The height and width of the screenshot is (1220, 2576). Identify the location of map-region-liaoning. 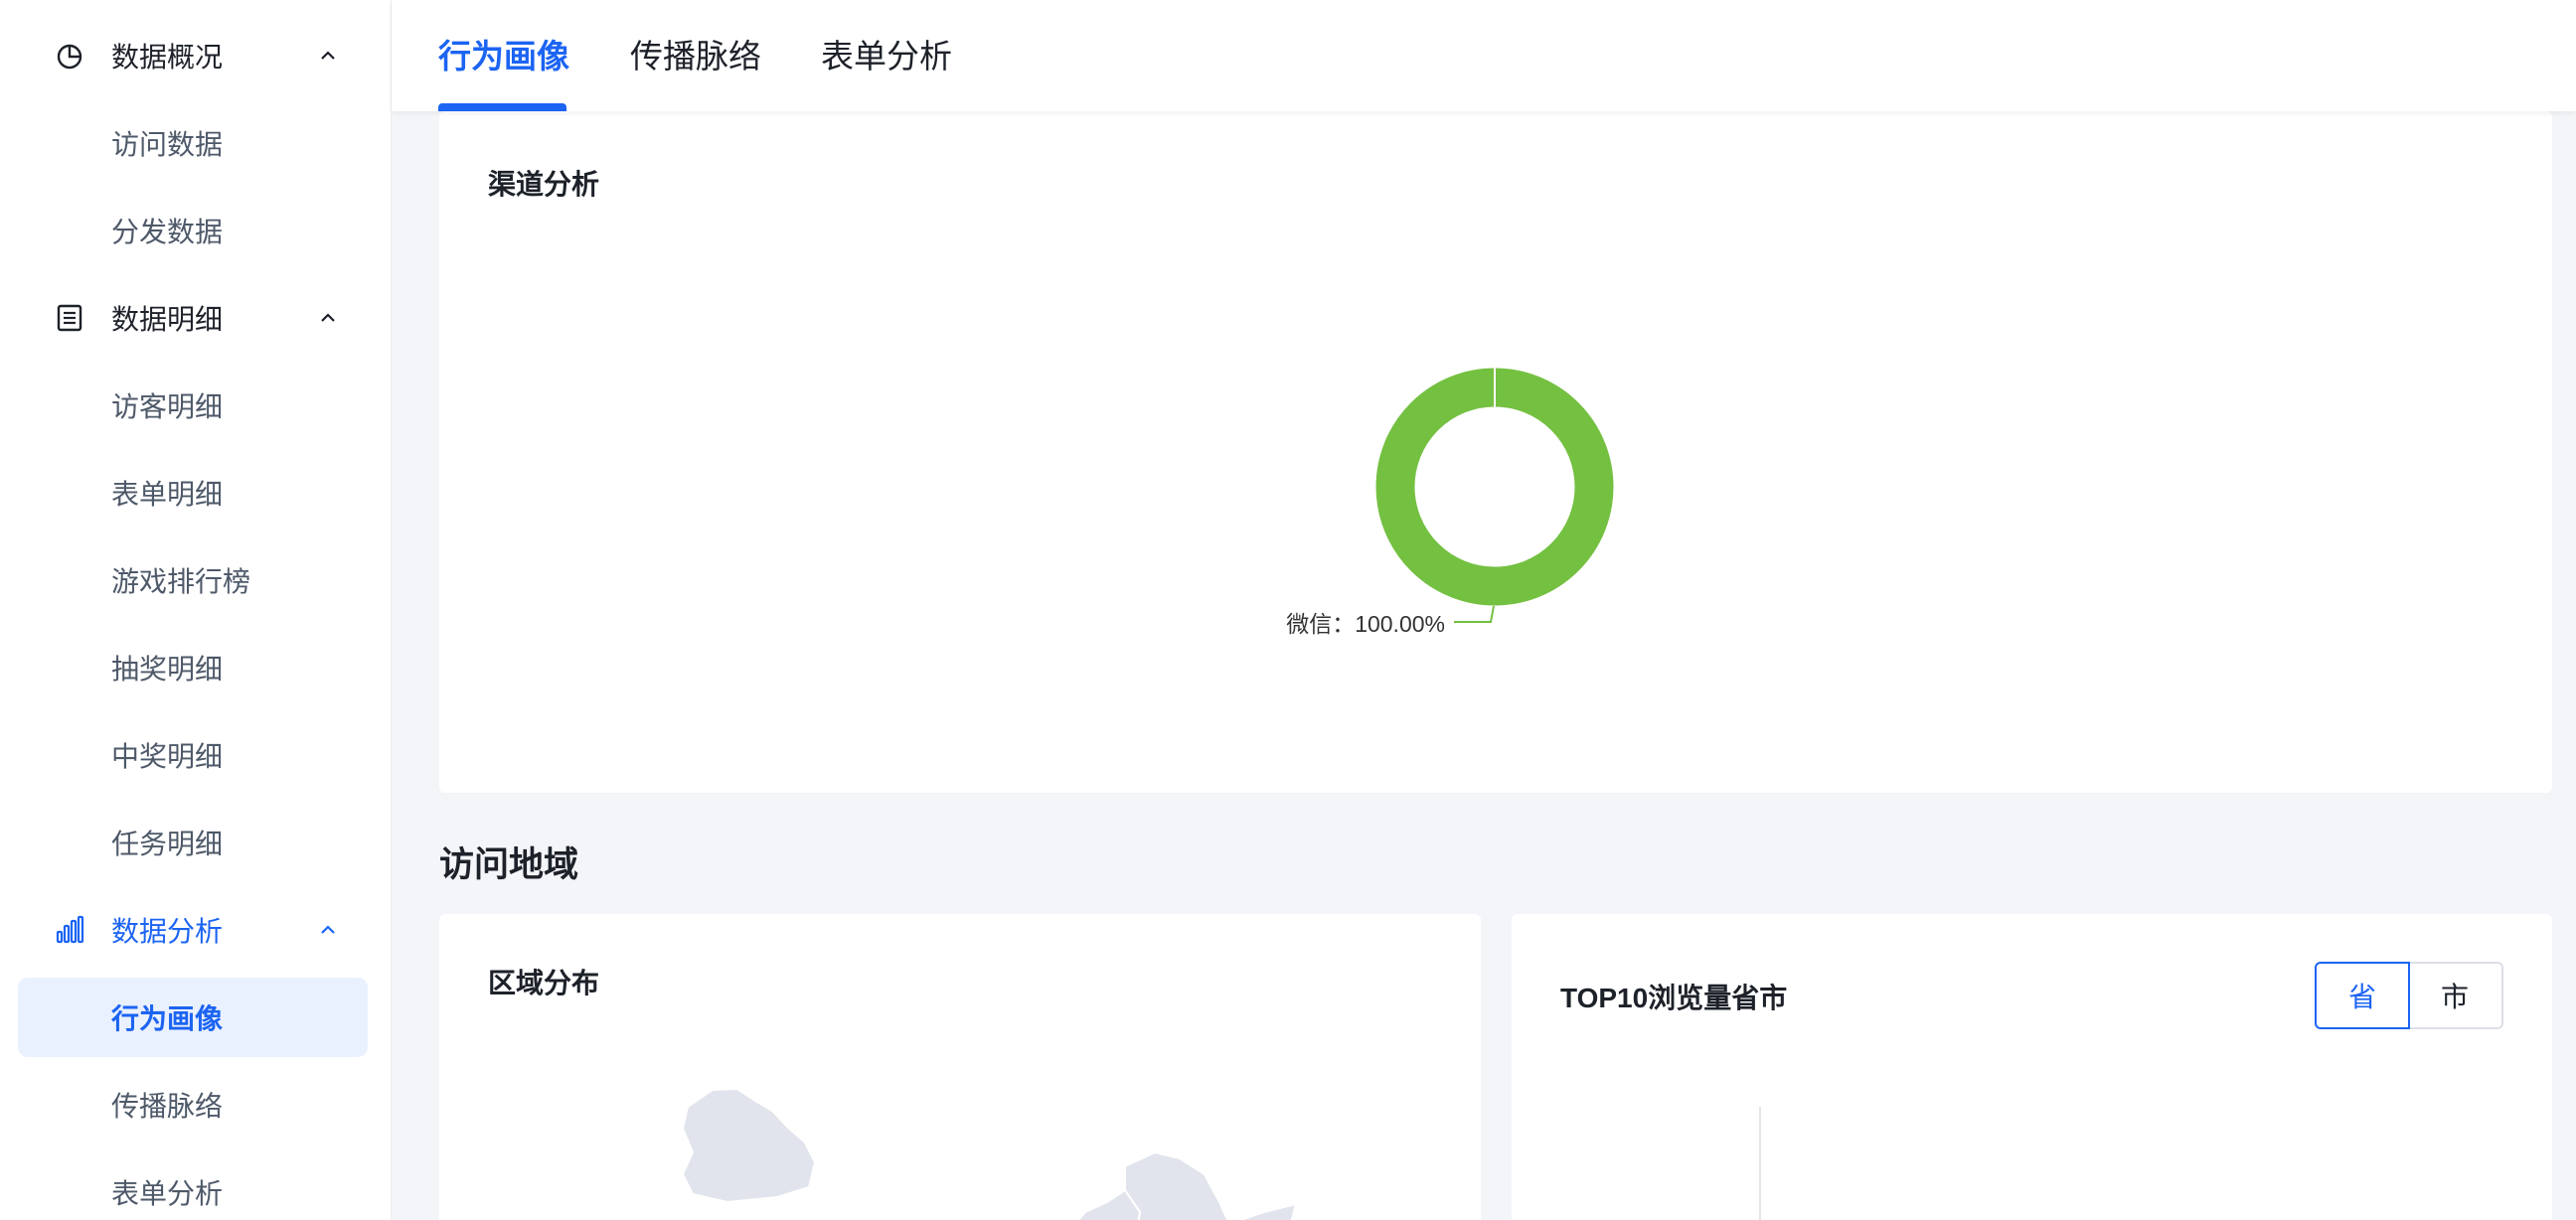
(1263, 1211).